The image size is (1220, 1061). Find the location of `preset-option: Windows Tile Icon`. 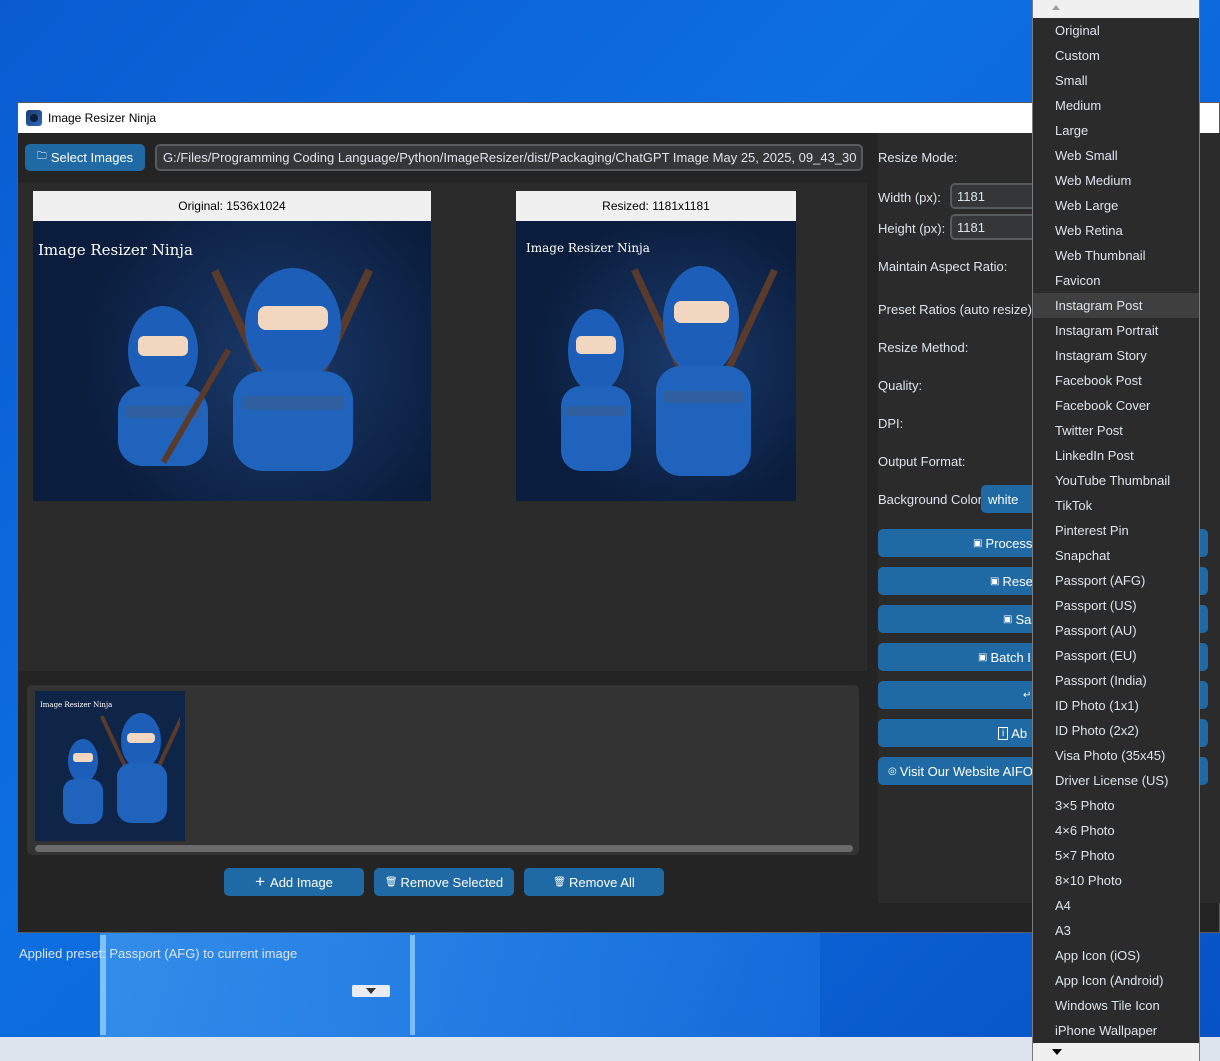

preset-option: Windows Tile Icon is located at coordinates (1116, 1005).